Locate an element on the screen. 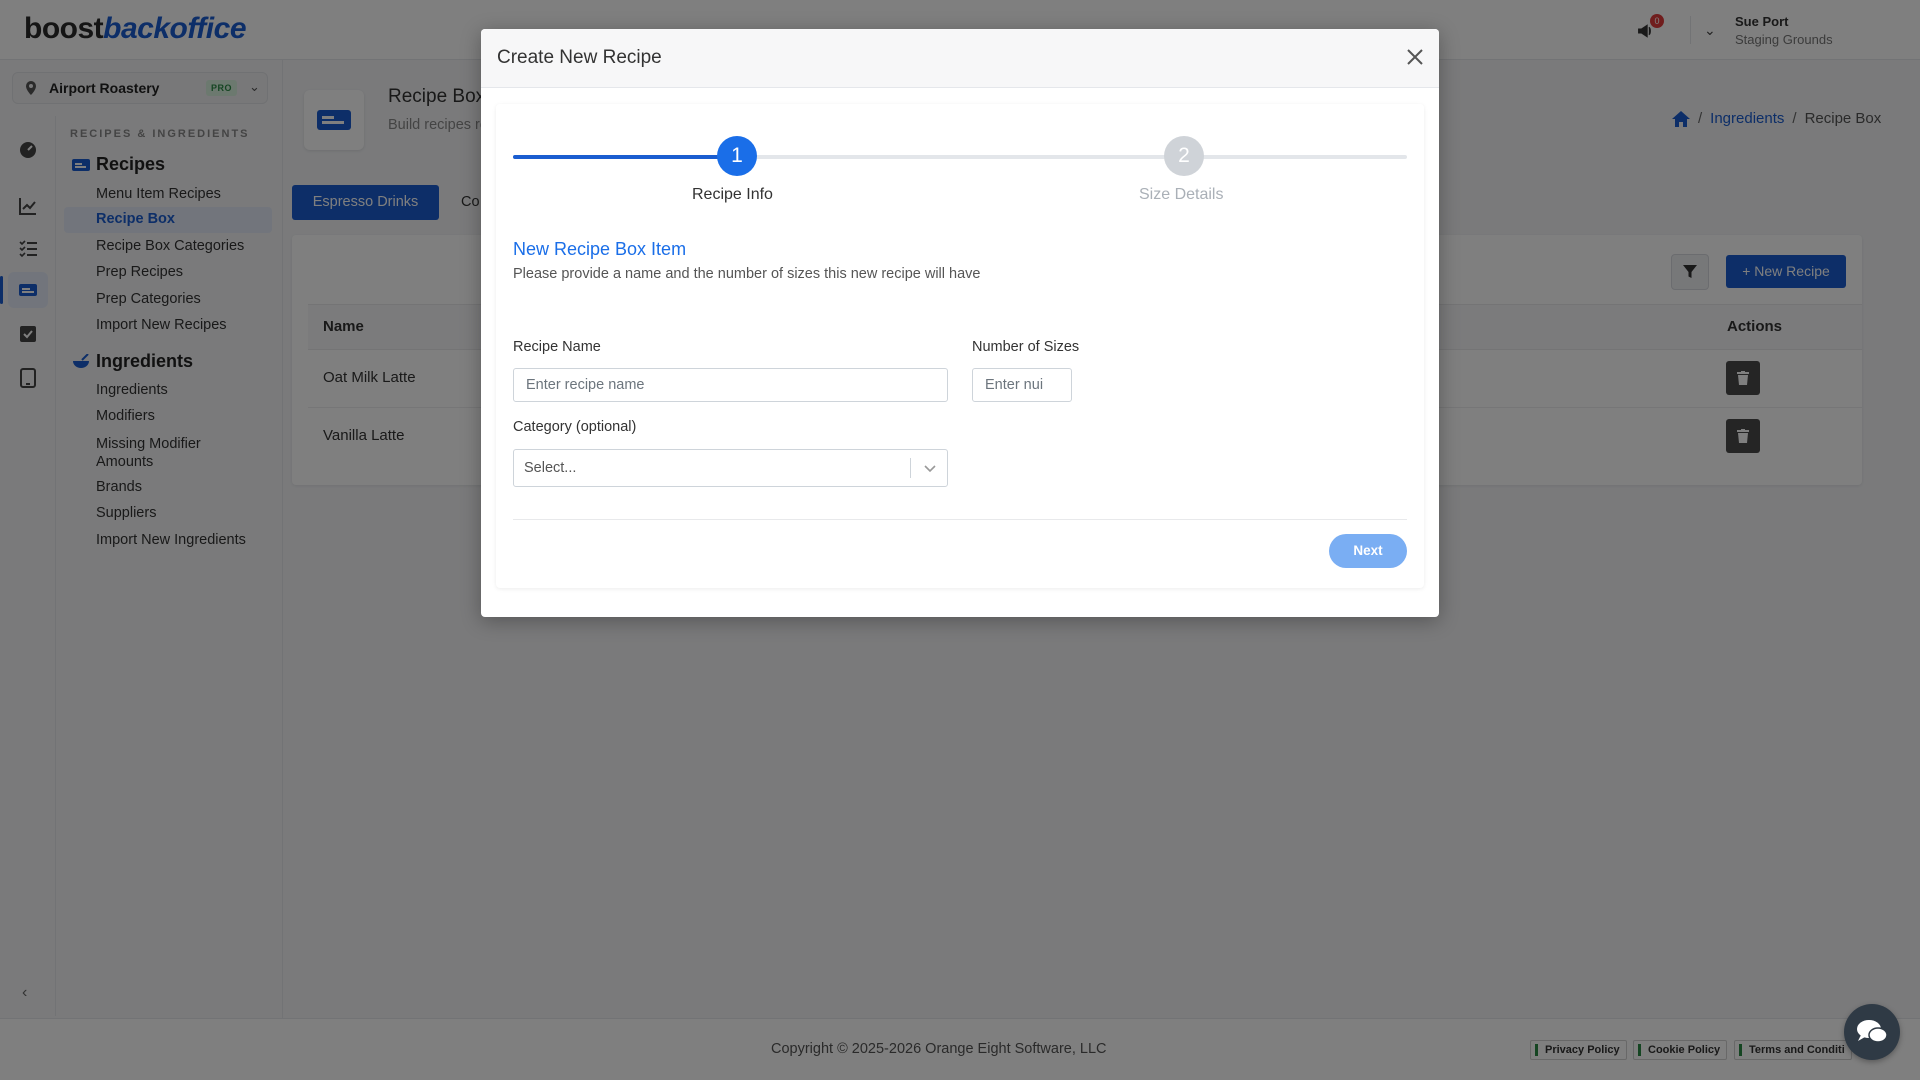  section-title: New Recipe Box Item is located at coordinates (600, 249).